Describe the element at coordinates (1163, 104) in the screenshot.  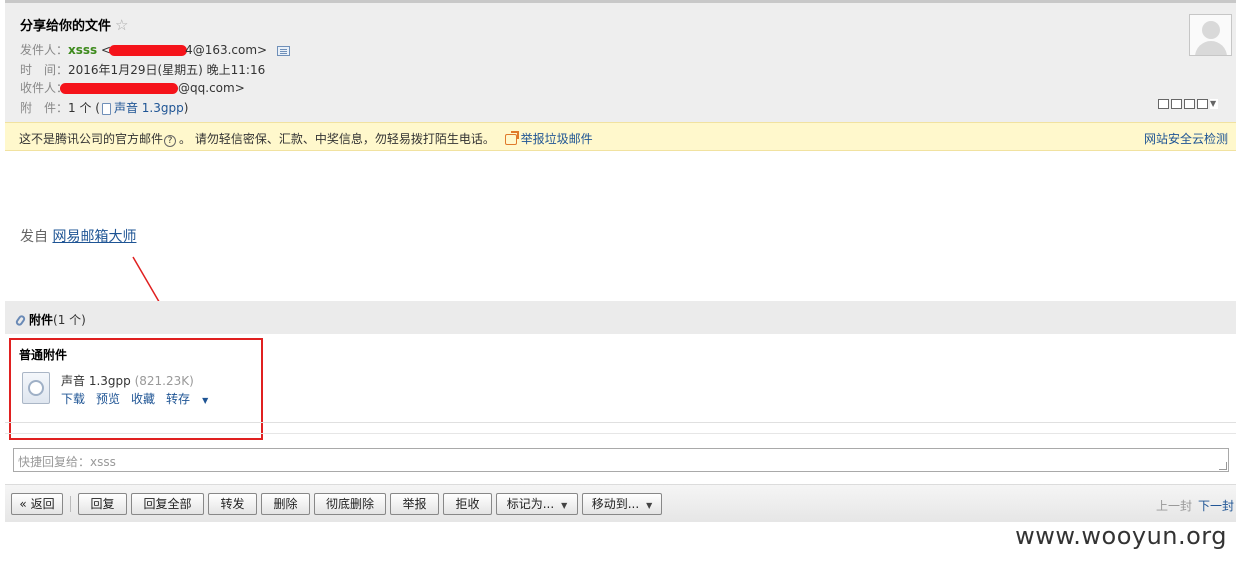
I see `new-window-icon` at that location.